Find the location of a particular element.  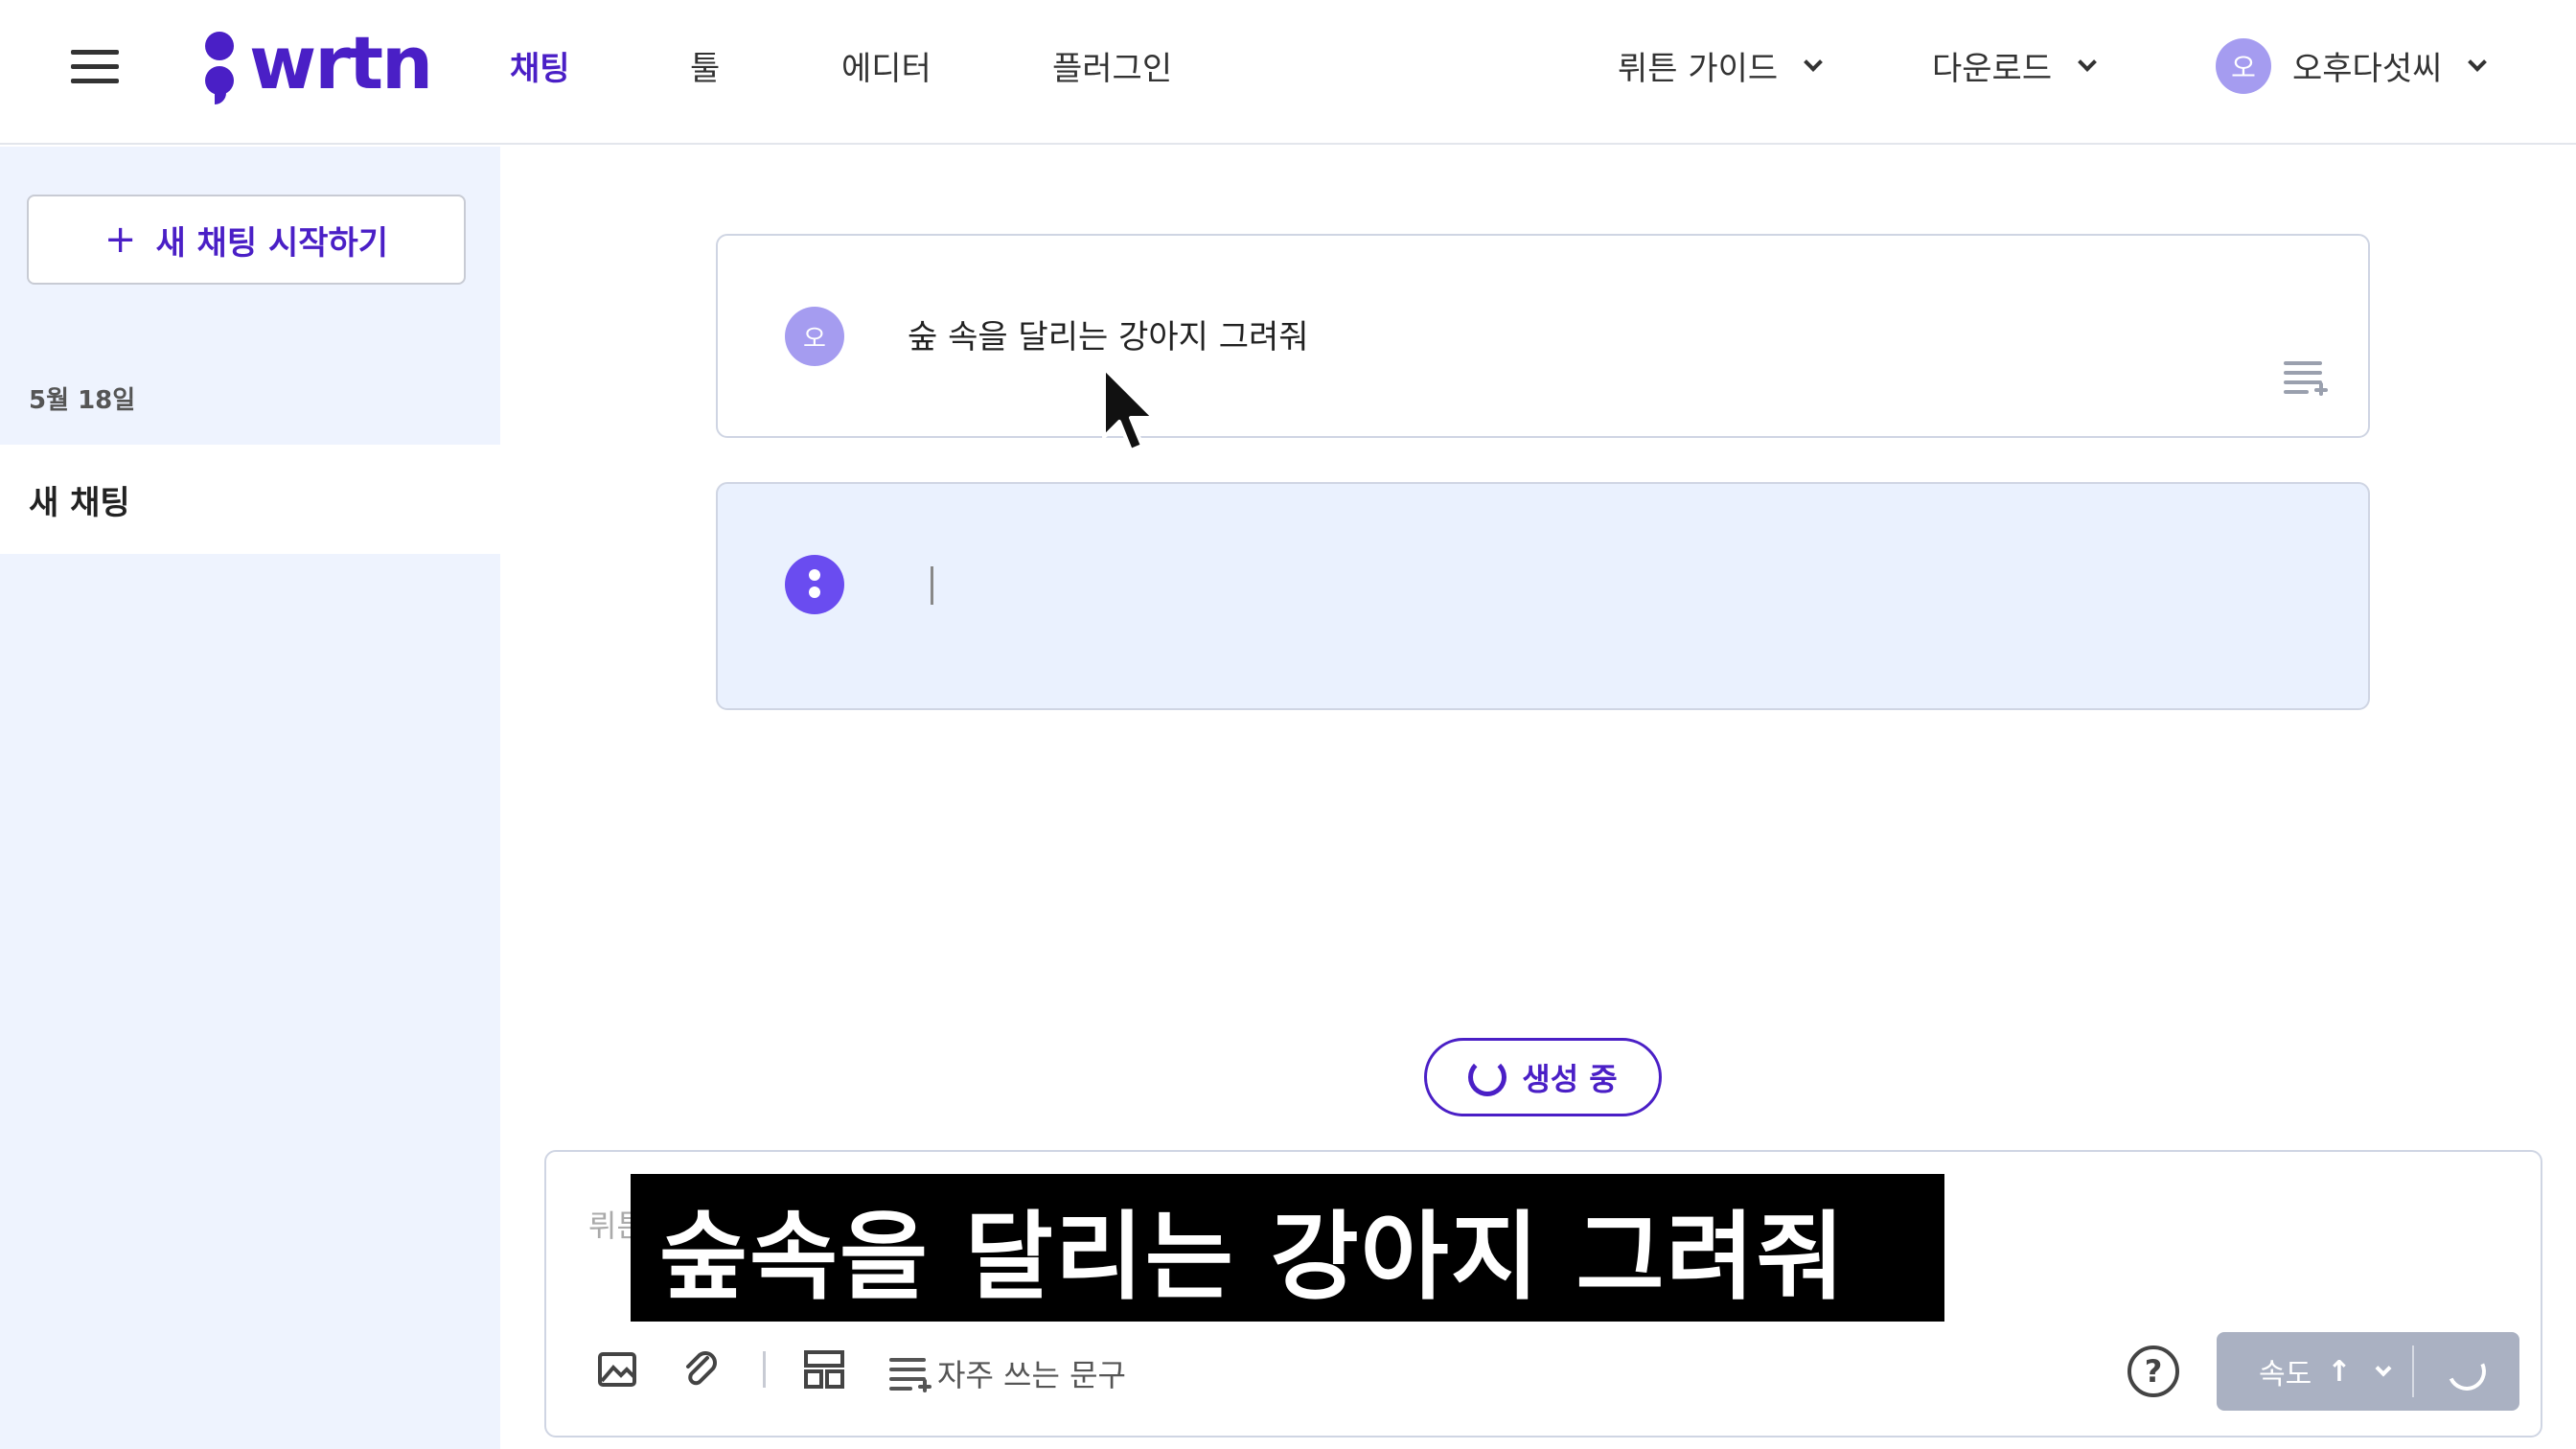

generating-status-button: 생성 중 is located at coordinates (1543, 1077).